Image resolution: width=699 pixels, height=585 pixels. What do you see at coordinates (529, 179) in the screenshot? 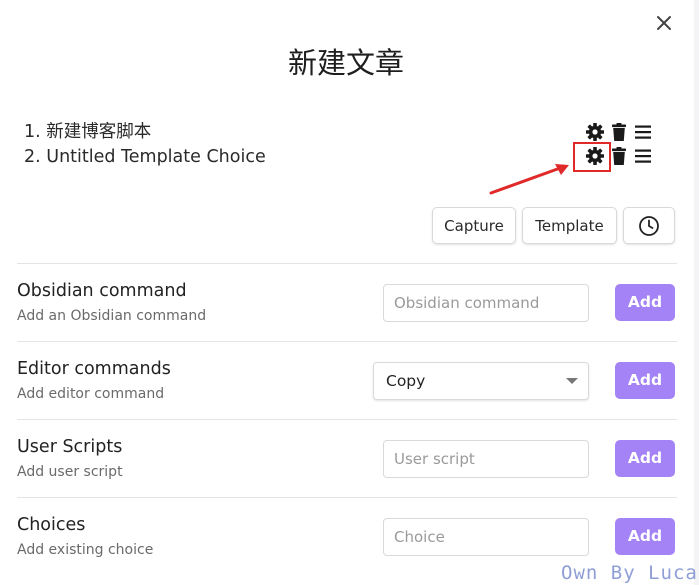
I see `annotation-arrow-icon` at bounding box center [529, 179].